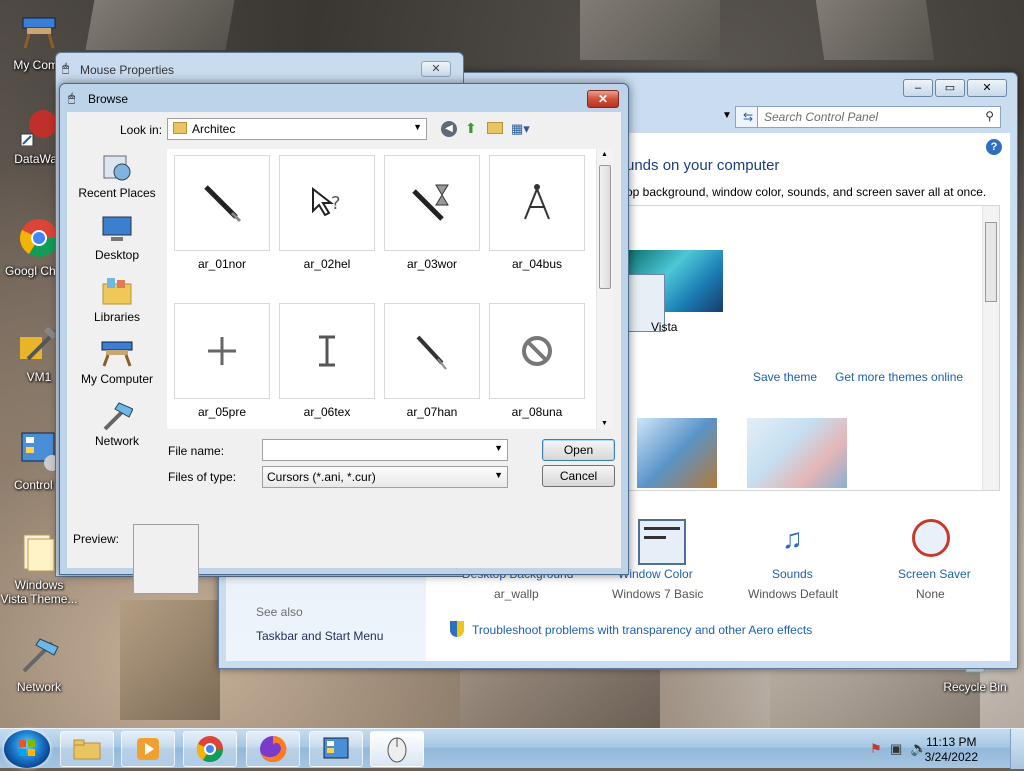  Describe the element at coordinates (279, 612) in the screenshot. I see `see-also-heading: See also` at that location.